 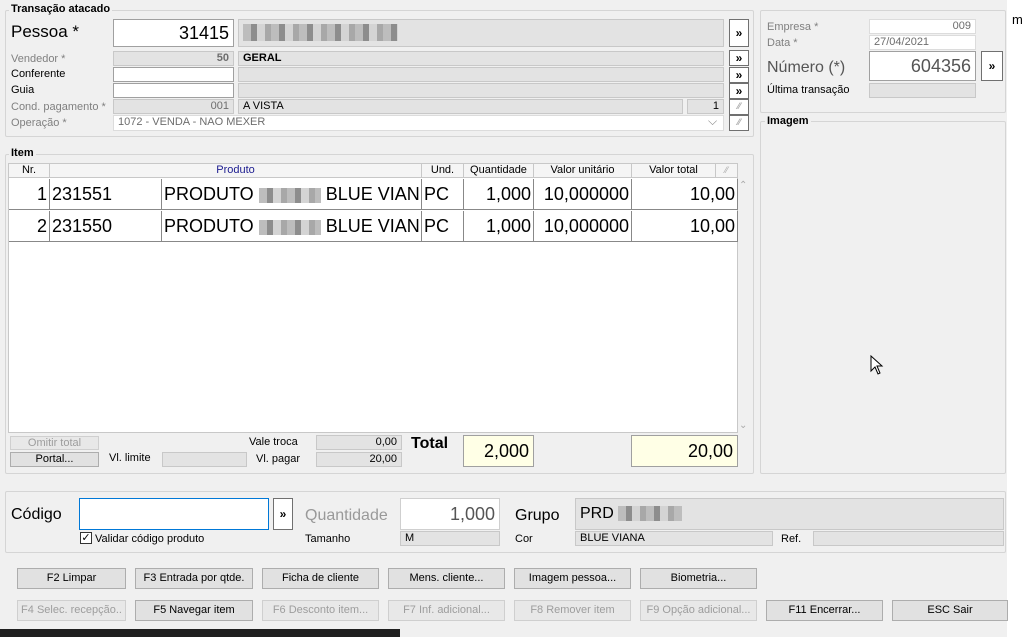 What do you see at coordinates (481, 90) in the screenshot?
I see `guia-name-field` at bounding box center [481, 90].